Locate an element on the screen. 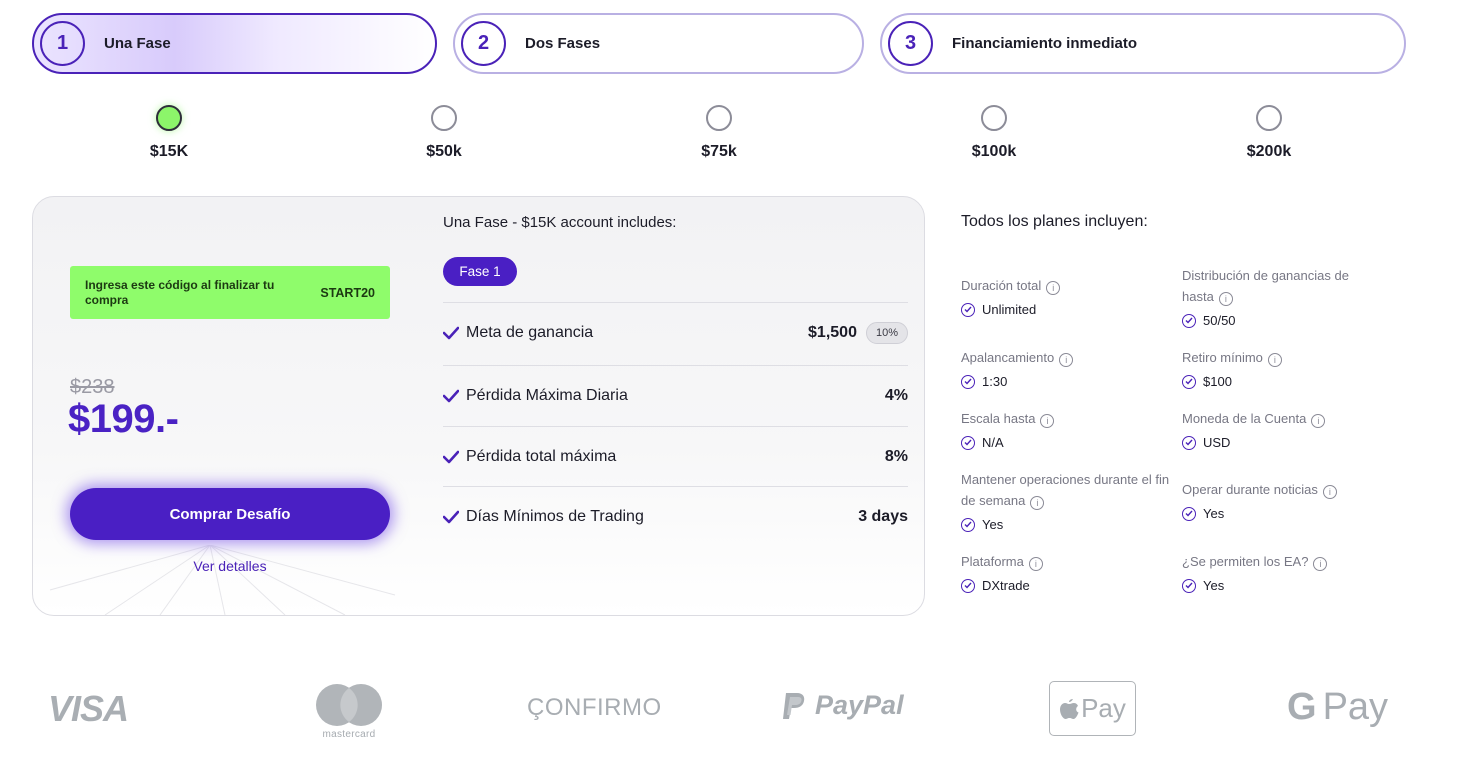 The image size is (1472, 759). feature-value: USD is located at coordinates (1217, 442).